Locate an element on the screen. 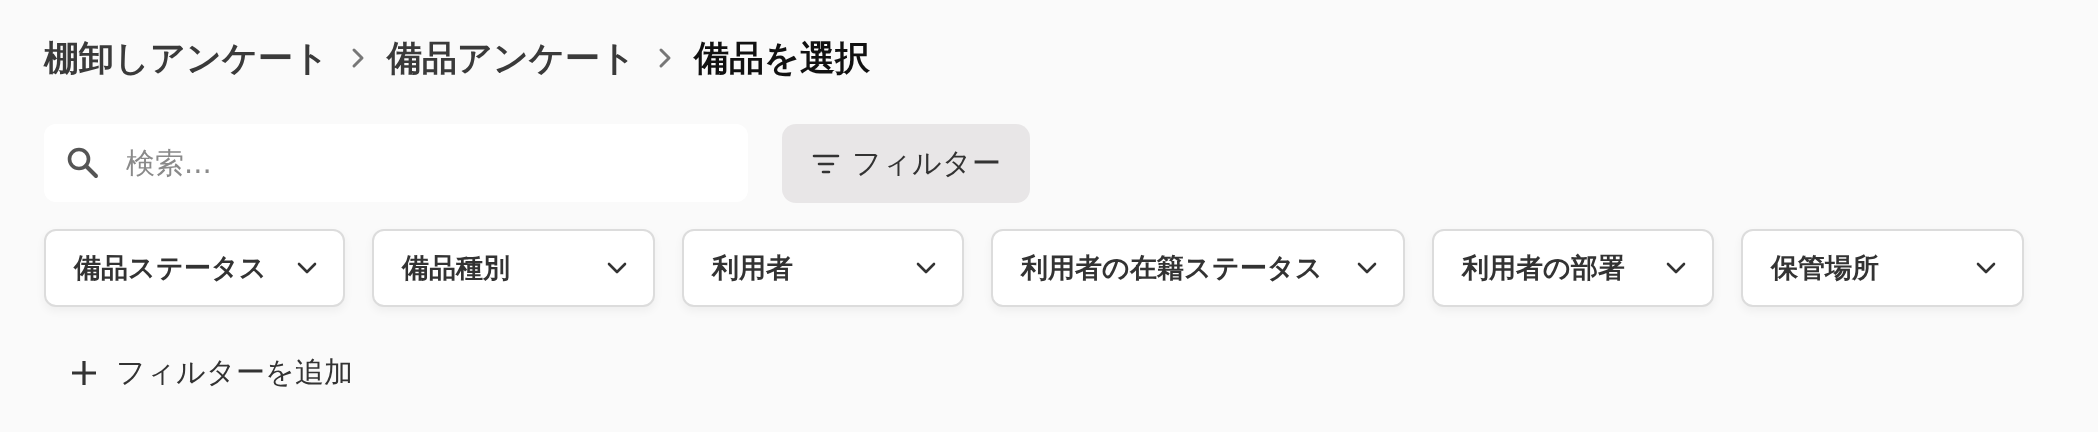 This screenshot has height=432, width=2098. filter-button: フィルター is located at coordinates (906, 163).